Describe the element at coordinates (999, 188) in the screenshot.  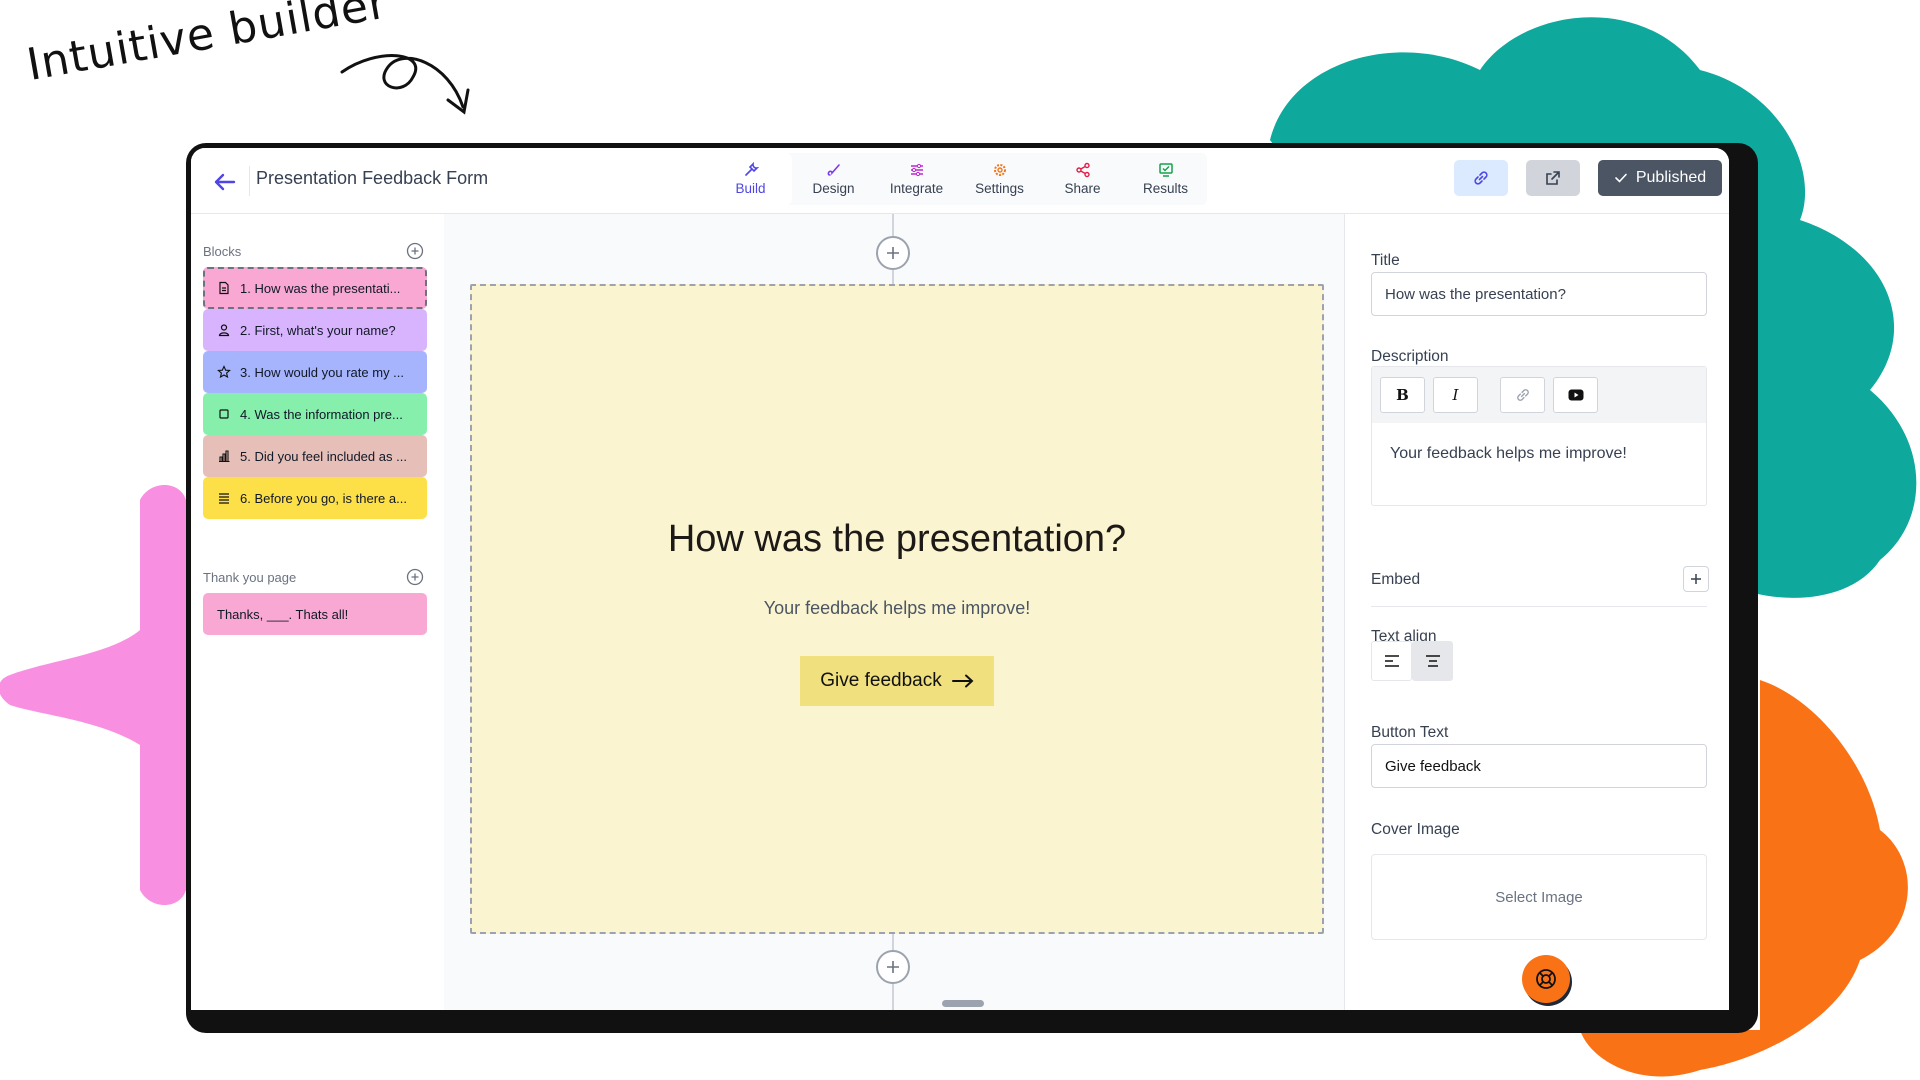
I see `tab-label: Settings` at that location.